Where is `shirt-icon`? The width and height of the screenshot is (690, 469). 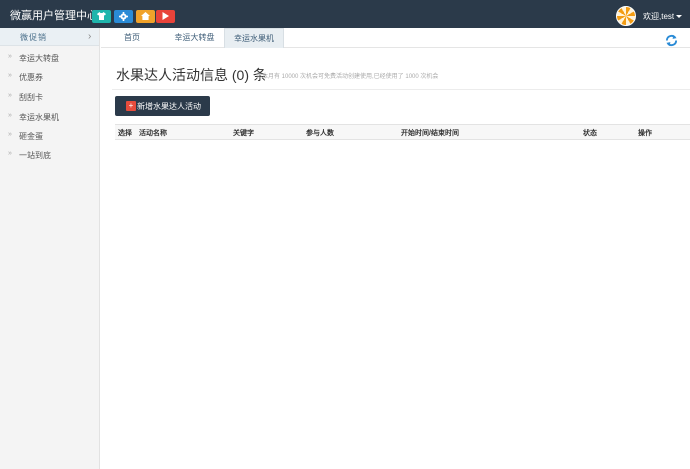 shirt-icon is located at coordinates (101, 16).